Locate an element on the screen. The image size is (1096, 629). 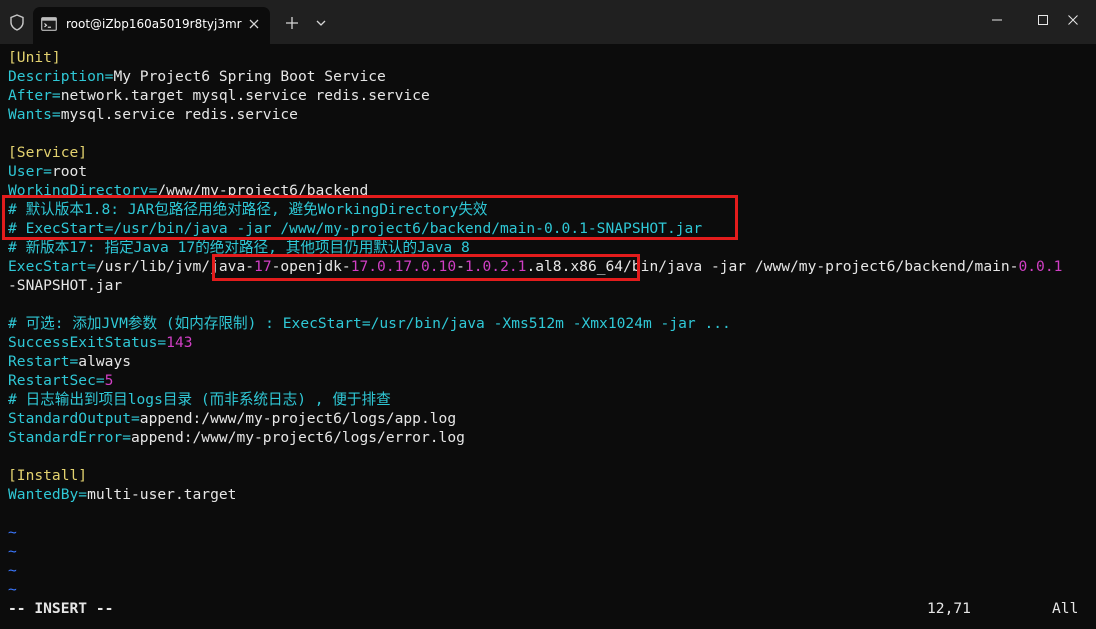
config-key: WantedBy= is located at coordinates (48, 494).